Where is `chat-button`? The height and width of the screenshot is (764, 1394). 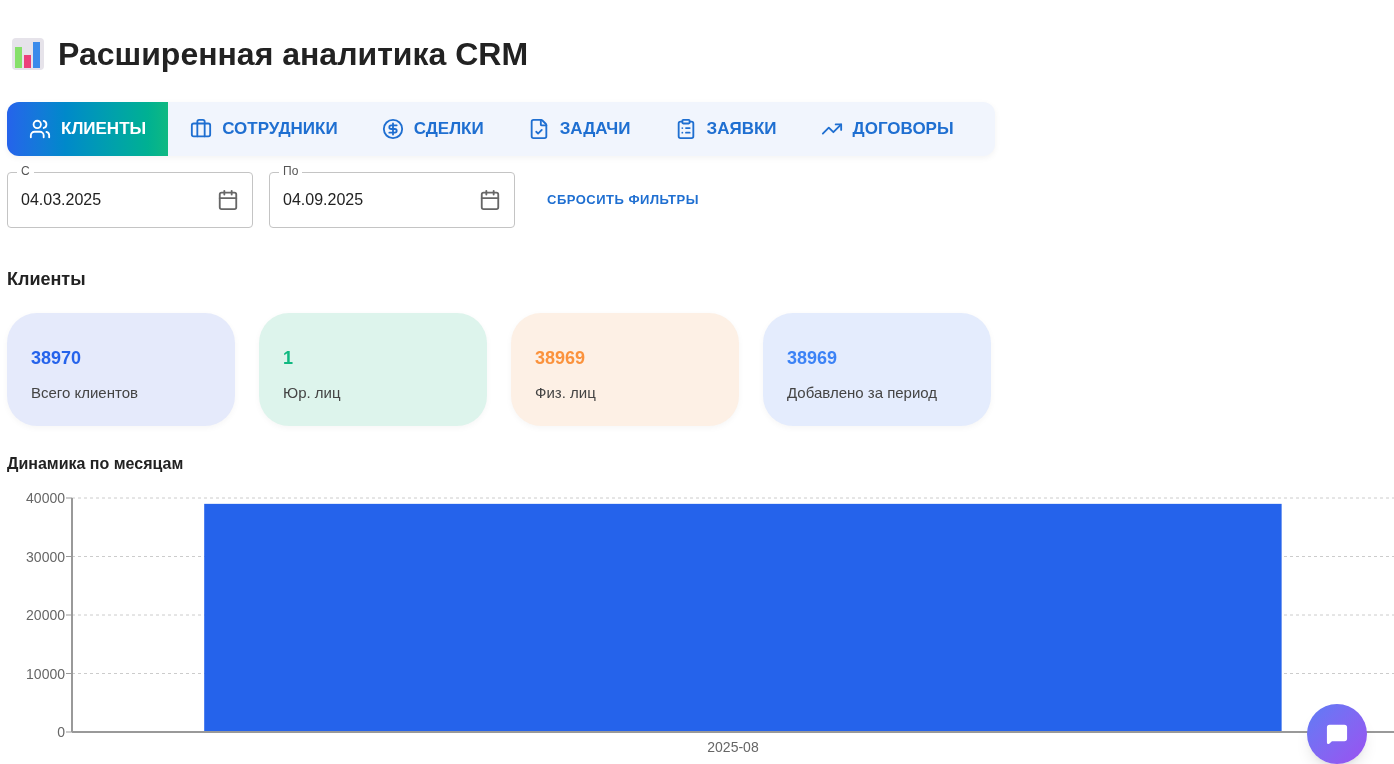 chat-button is located at coordinates (1337, 734).